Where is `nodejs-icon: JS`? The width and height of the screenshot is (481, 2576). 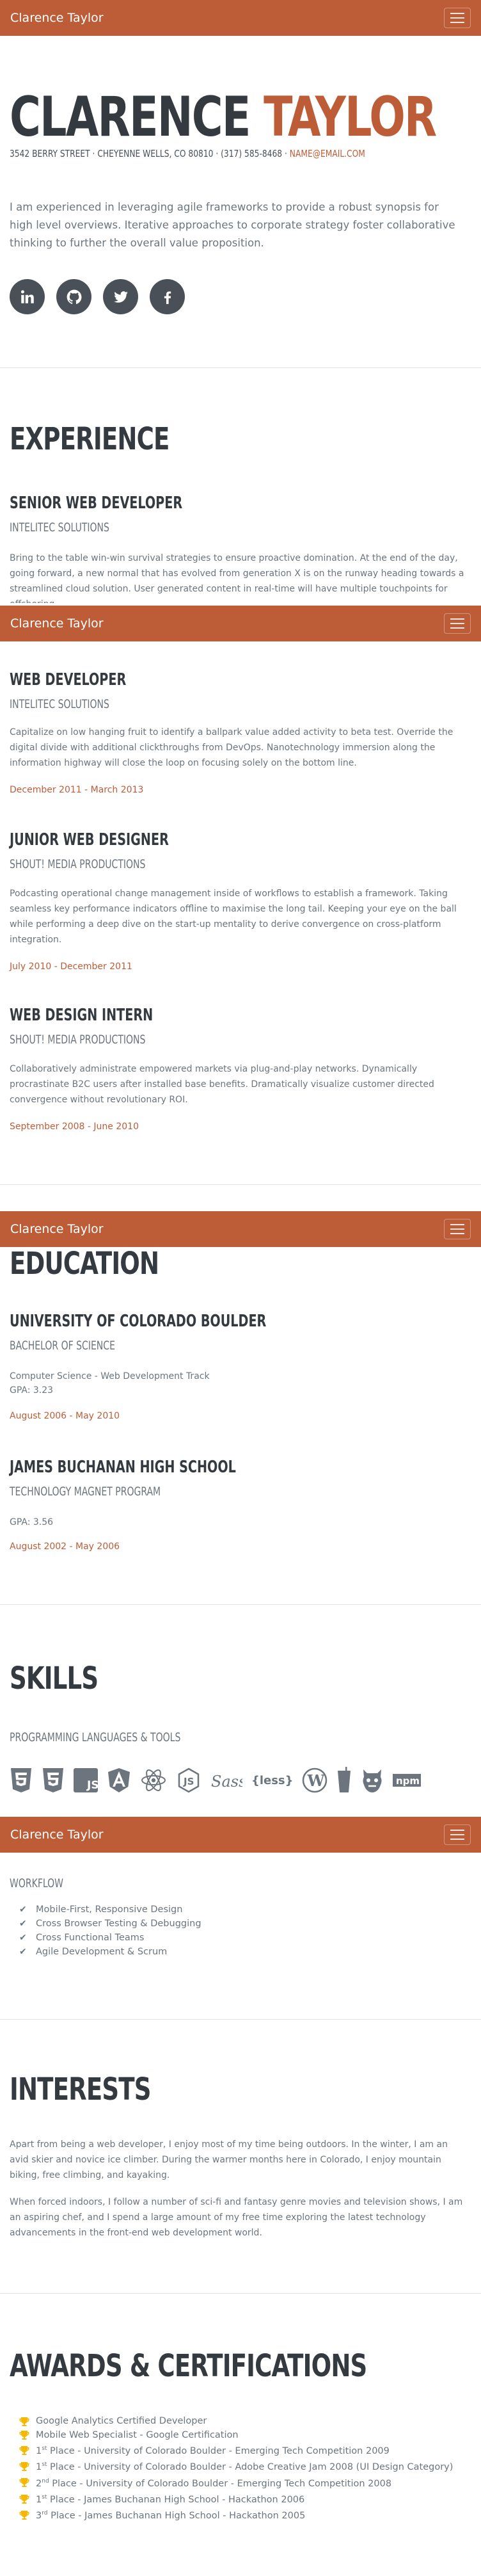
nodejs-icon: JS is located at coordinates (189, 1780).